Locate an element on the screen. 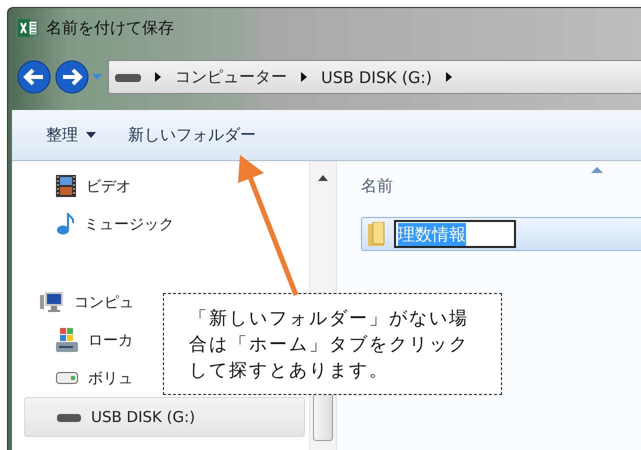  window-title: 名前を付けて保存 is located at coordinates (110, 28).